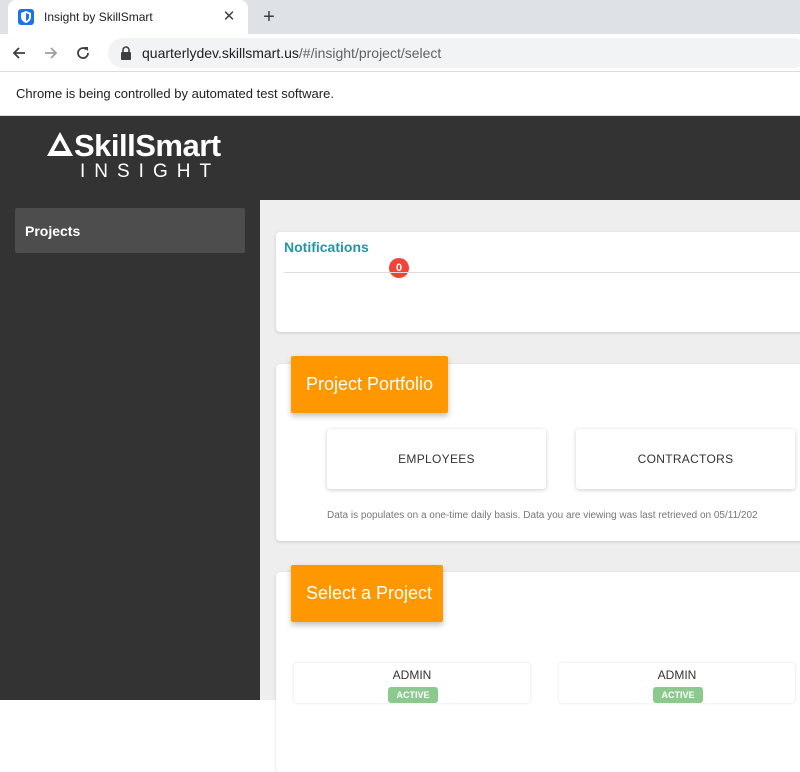 Image resolution: width=800 pixels, height=772 pixels. Describe the element at coordinates (53, 230) in the screenshot. I see `sidebar-item-label: Projects` at that location.